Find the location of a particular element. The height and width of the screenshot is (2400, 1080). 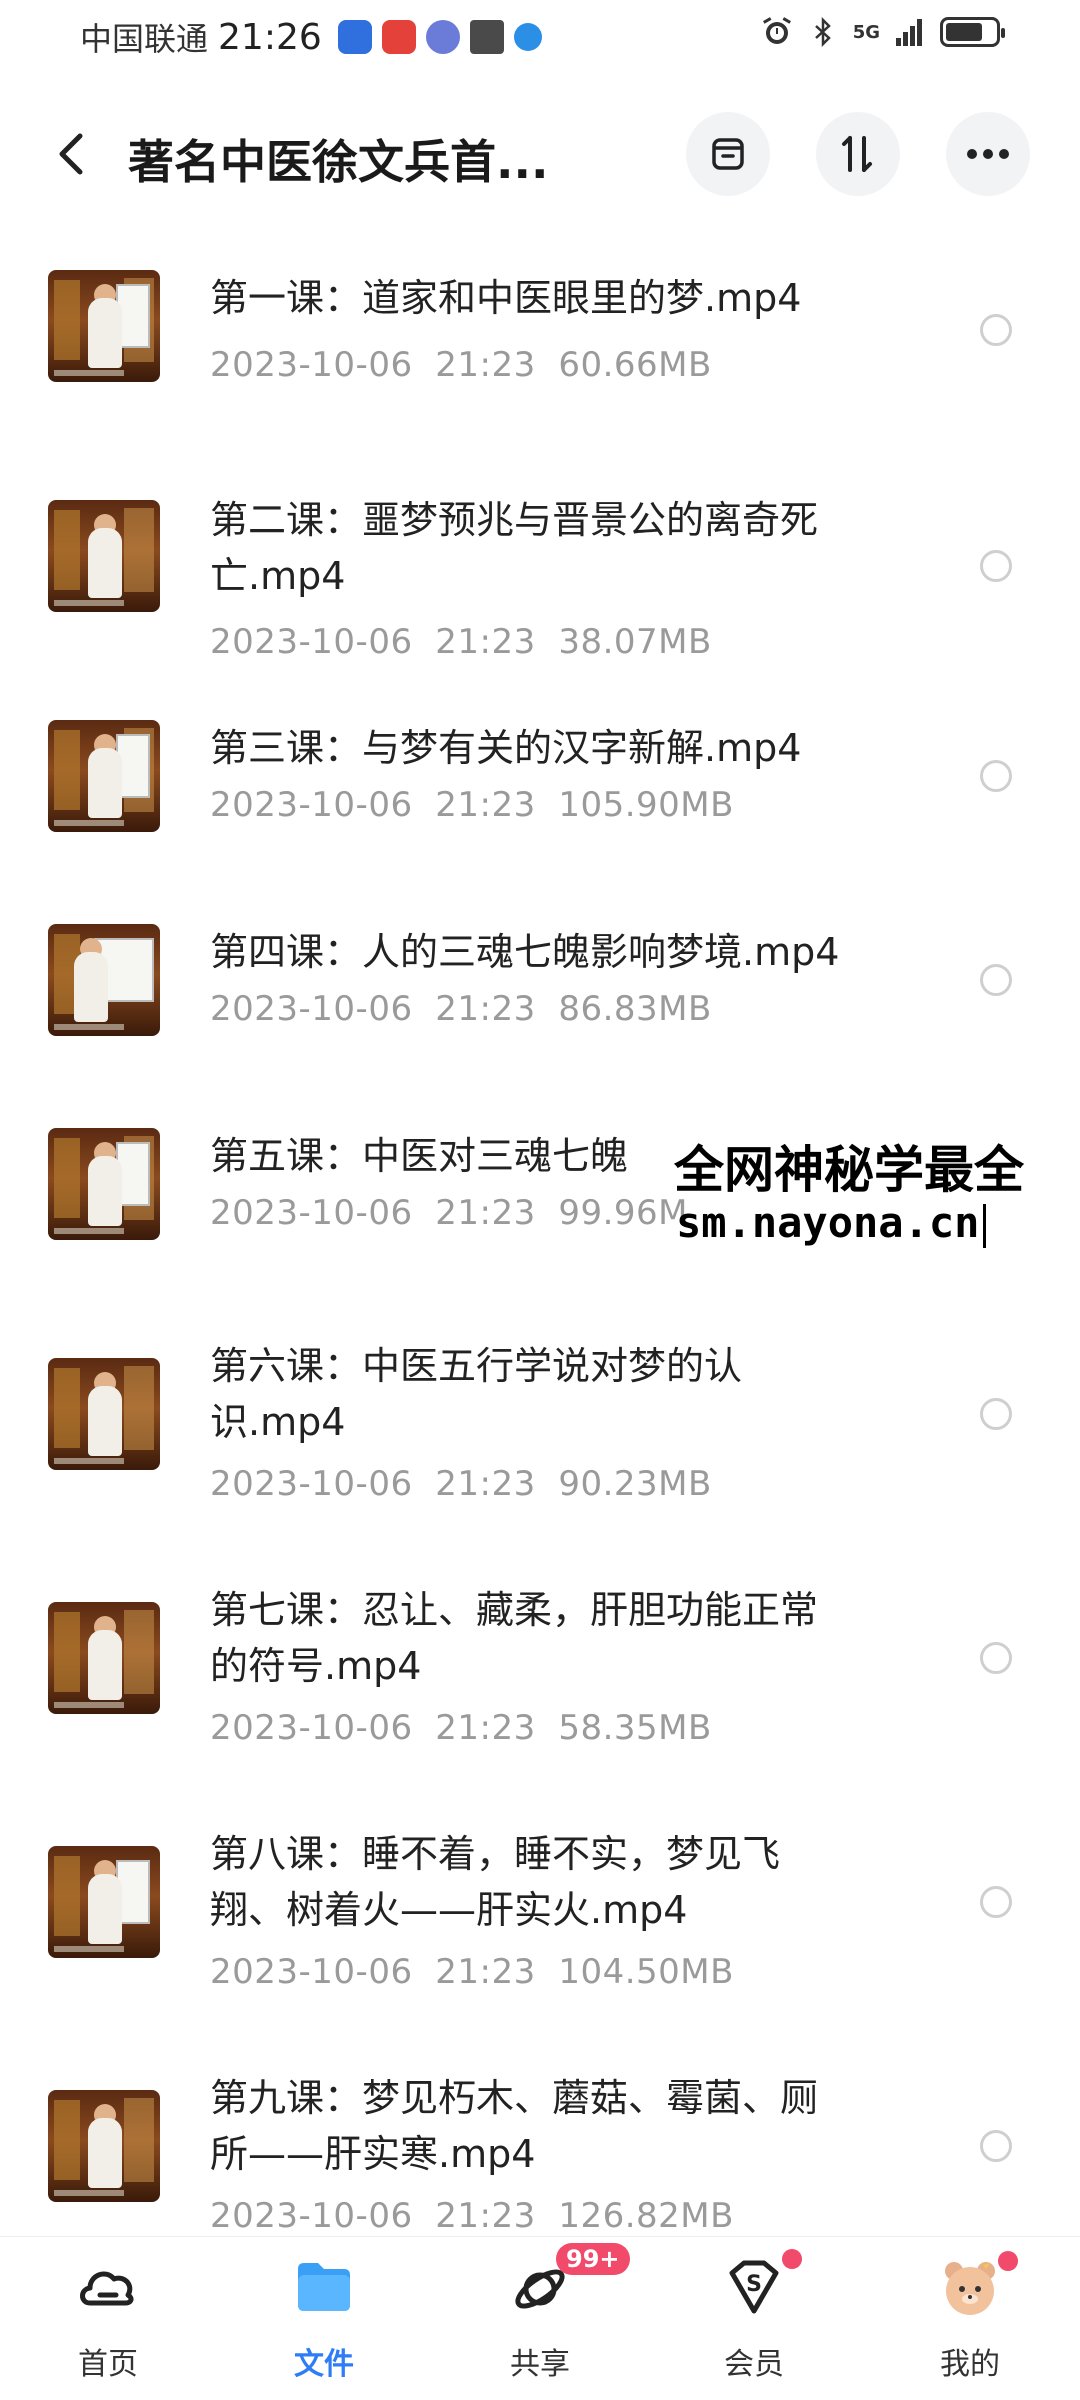

file-name-line2: 亡.mp4 is located at coordinates (278, 576).